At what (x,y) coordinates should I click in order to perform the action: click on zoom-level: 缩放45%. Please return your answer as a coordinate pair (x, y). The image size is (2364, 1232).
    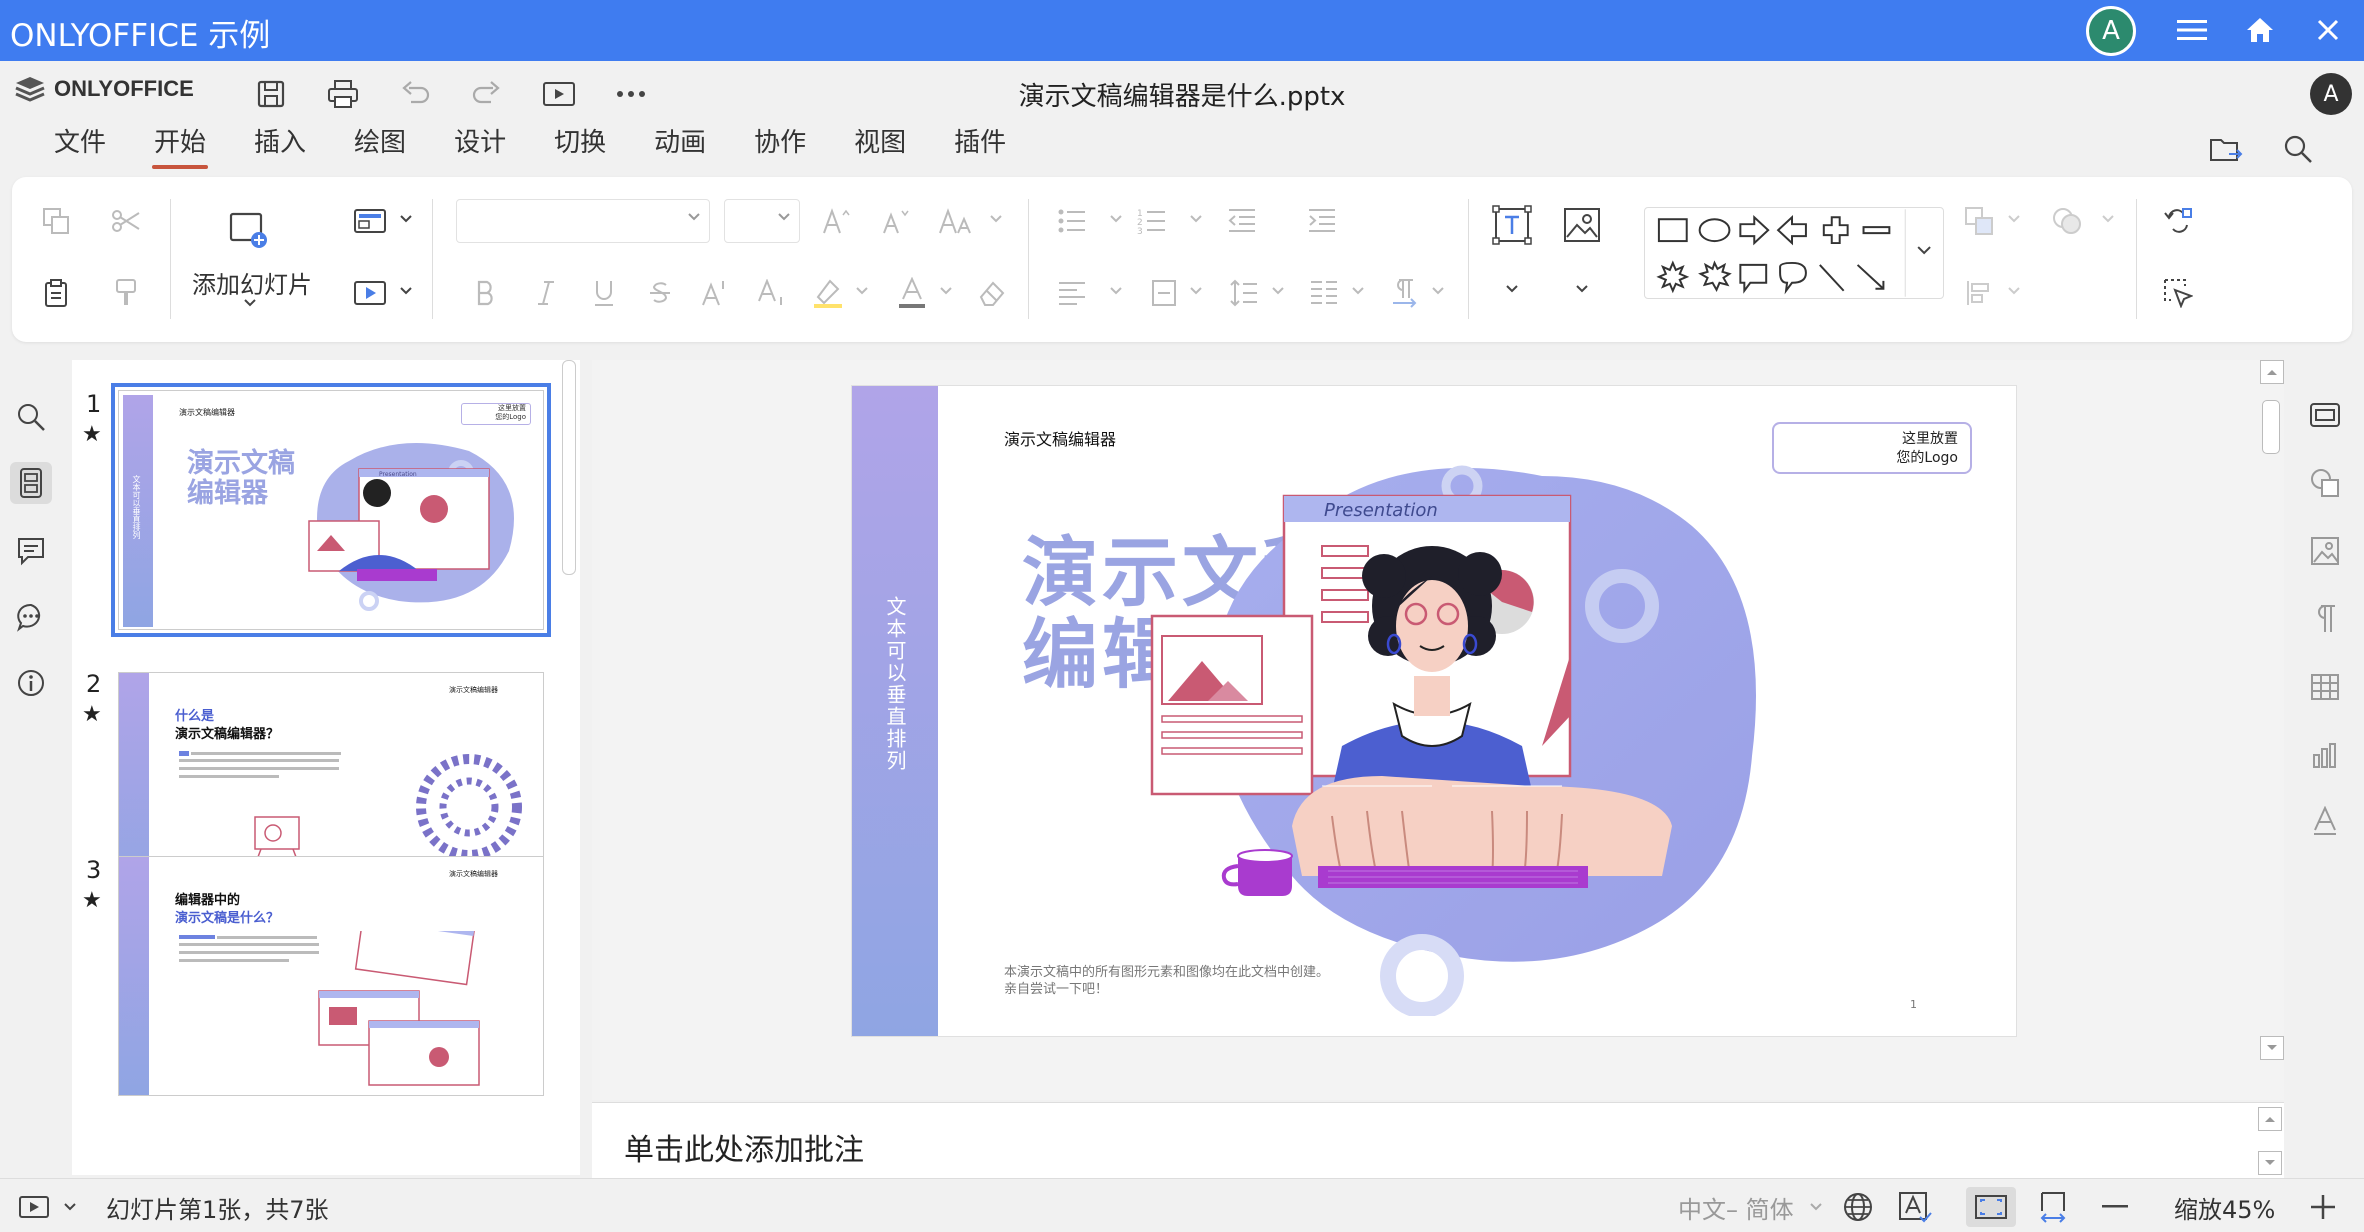
    Looking at the image, I should click on (2224, 1207).